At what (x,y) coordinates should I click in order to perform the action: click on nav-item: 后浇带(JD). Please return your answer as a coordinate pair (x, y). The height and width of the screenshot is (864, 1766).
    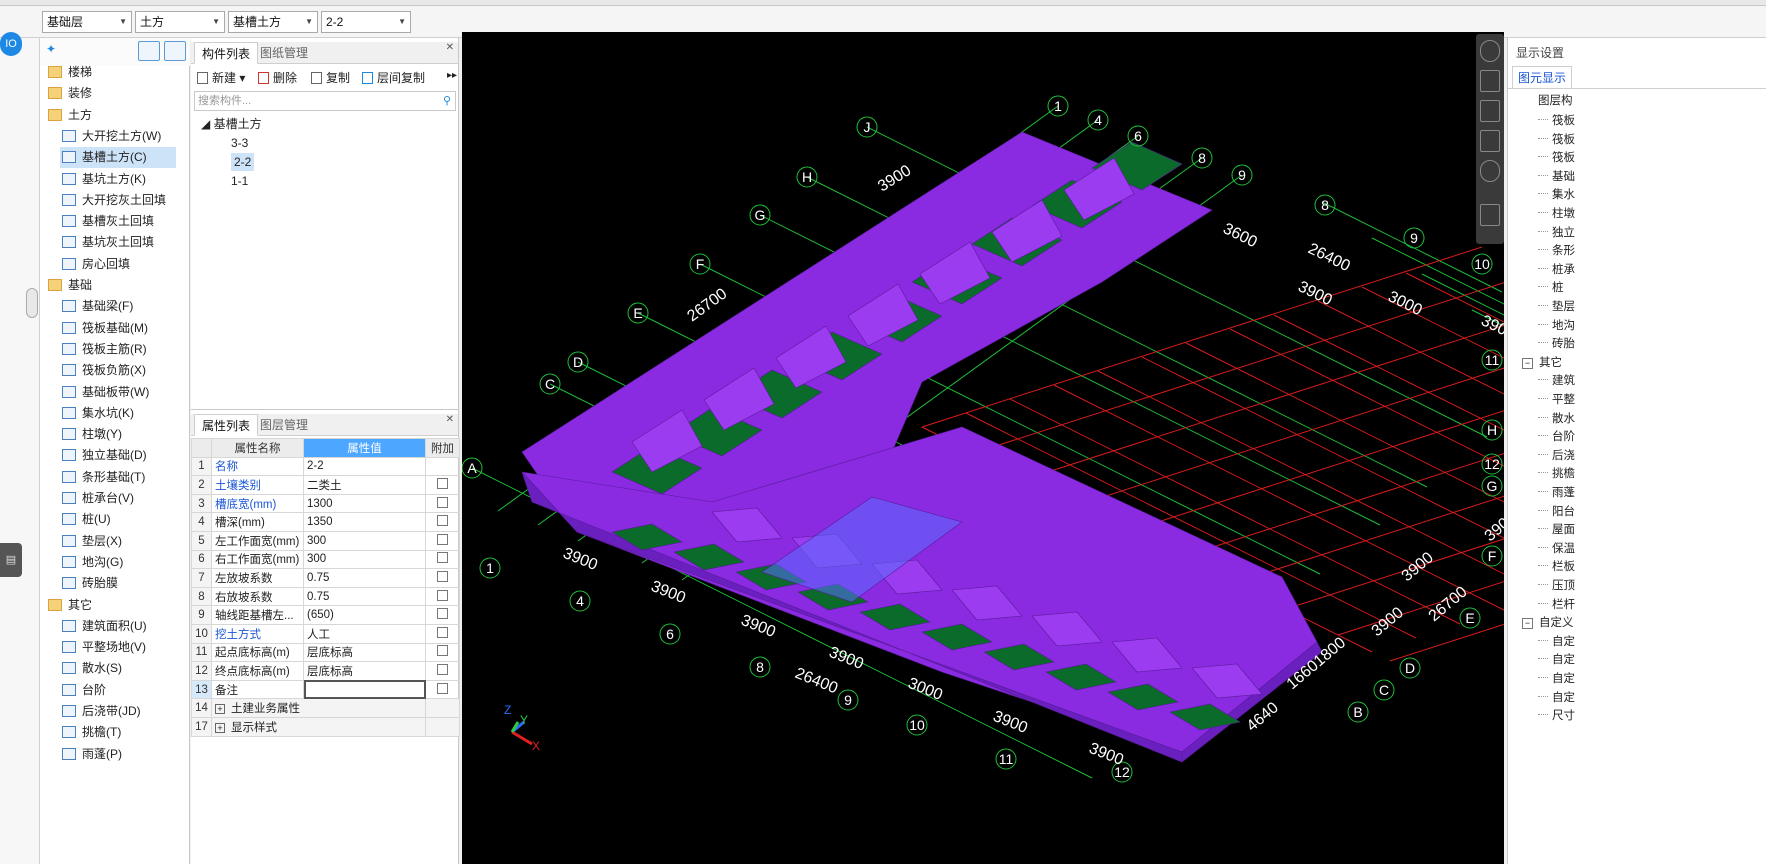
    Looking at the image, I should click on (118, 711).